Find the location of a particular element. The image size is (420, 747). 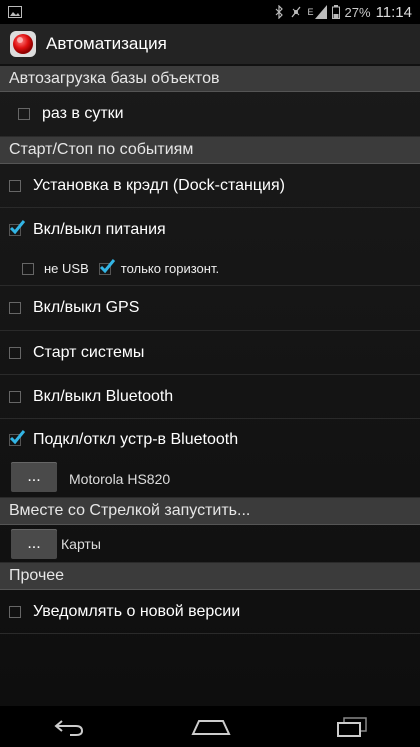

setting-notify-update: Уведомлять о новой версии is located at coordinates (210, 612).